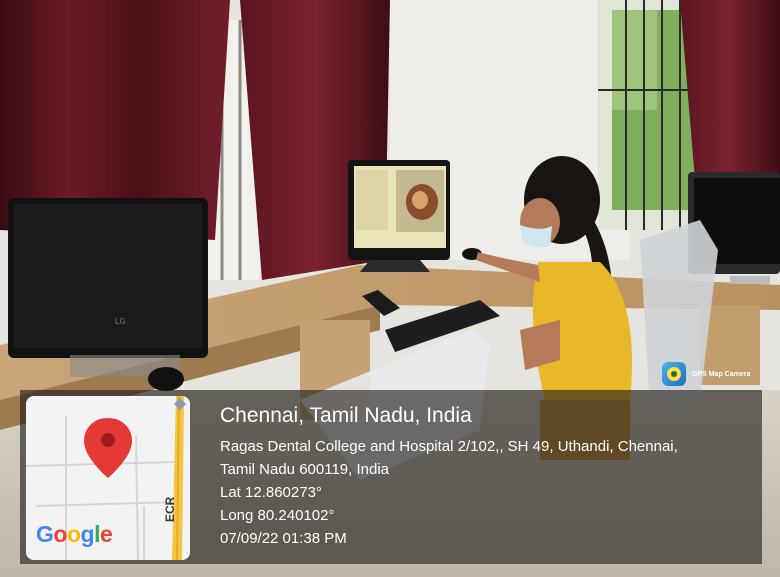 Image resolution: width=780 pixels, height=577 pixels. I want to click on gps-app-badge: GPS Map Camera, so click(706, 374).